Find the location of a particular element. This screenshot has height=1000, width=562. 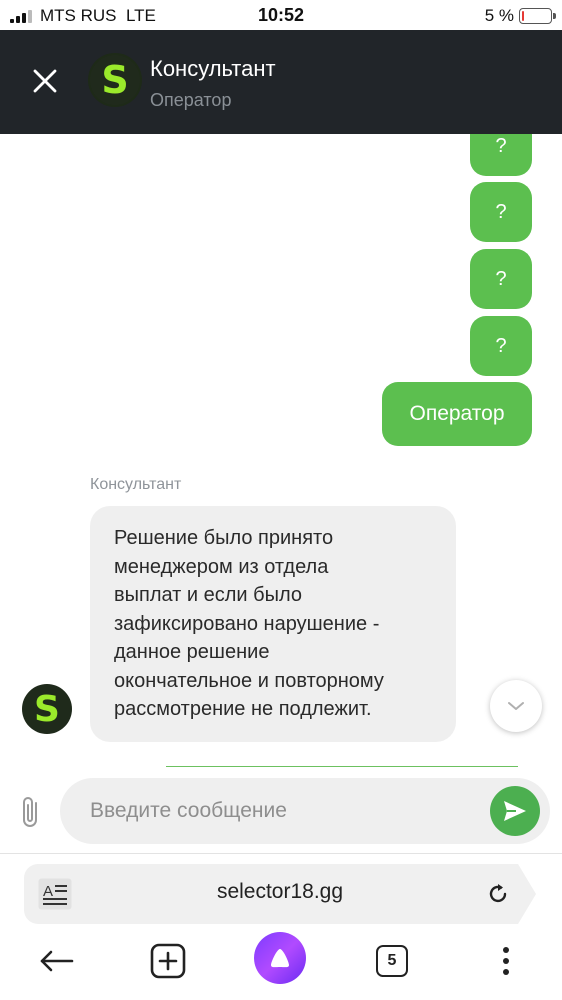

more-menu-icon is located at coordinates (506, 961).